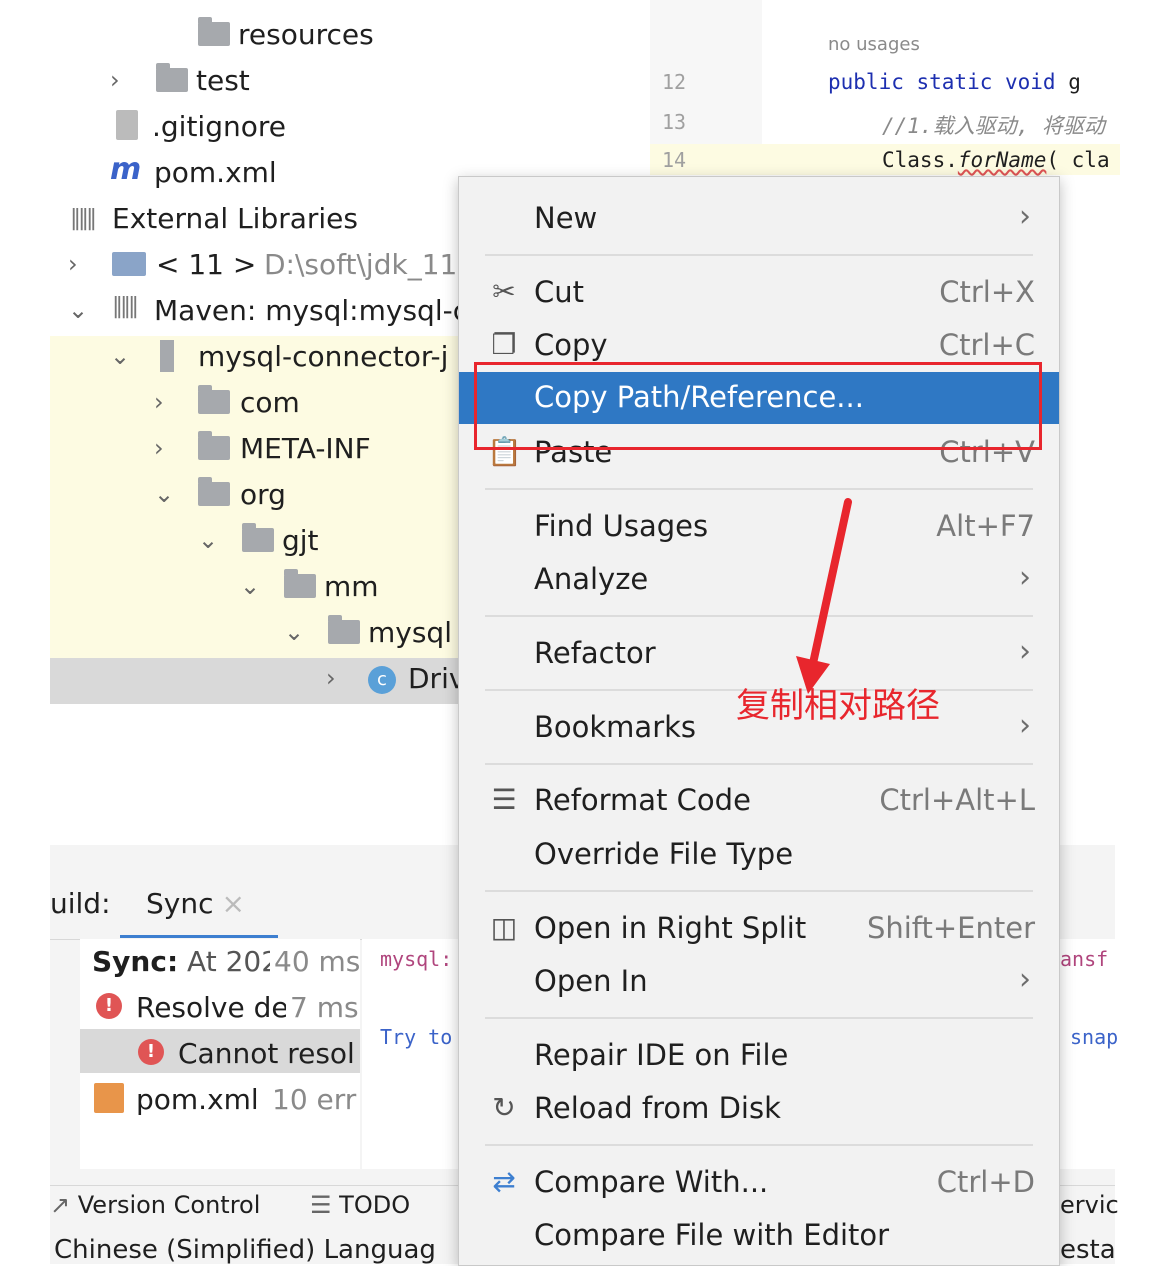  What do you see at coordinates (504, 1107) in the screenshot?
I see `reload-icon: ↻` at bounding box center [504, 1107].